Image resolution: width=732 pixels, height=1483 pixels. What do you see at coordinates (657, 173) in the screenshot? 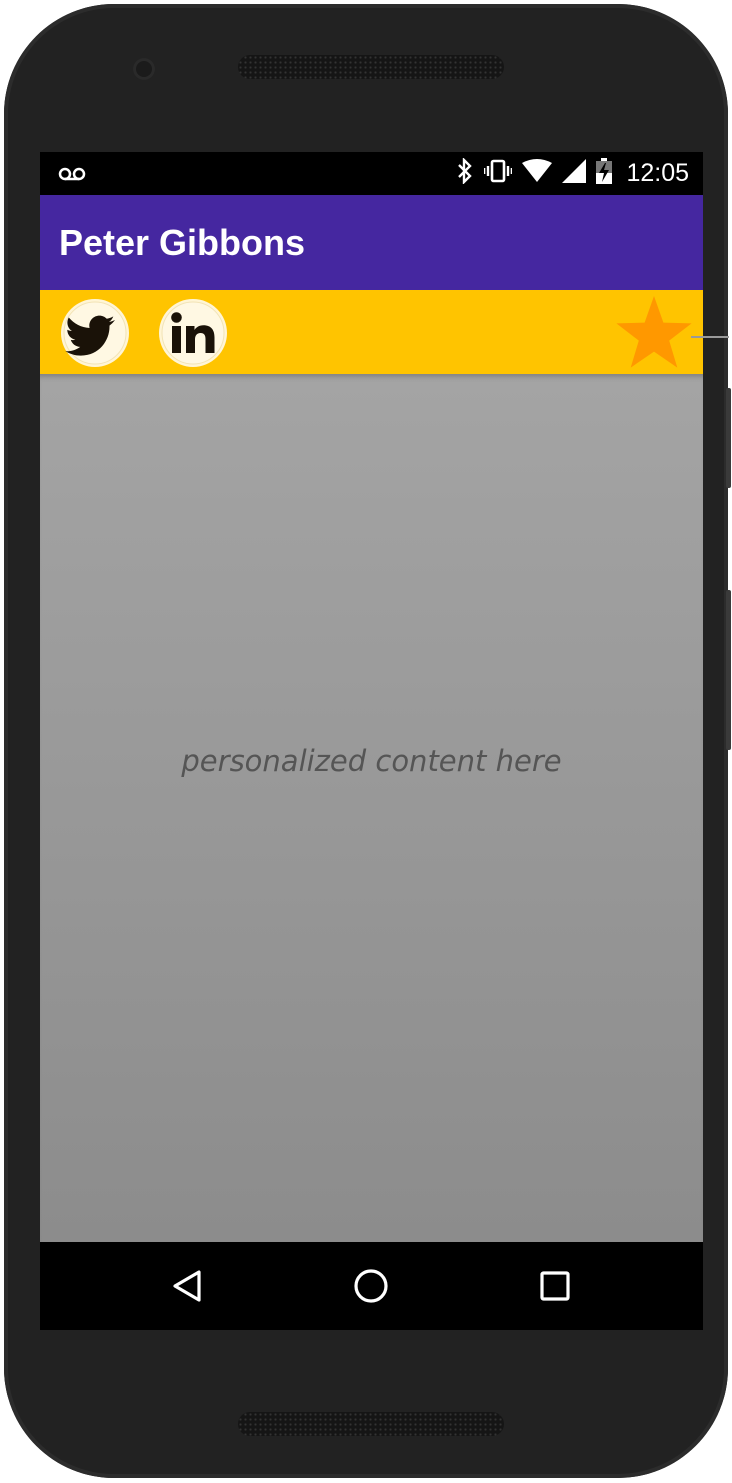
I see `status-time: 12:05` at bounding box center [657, 173].